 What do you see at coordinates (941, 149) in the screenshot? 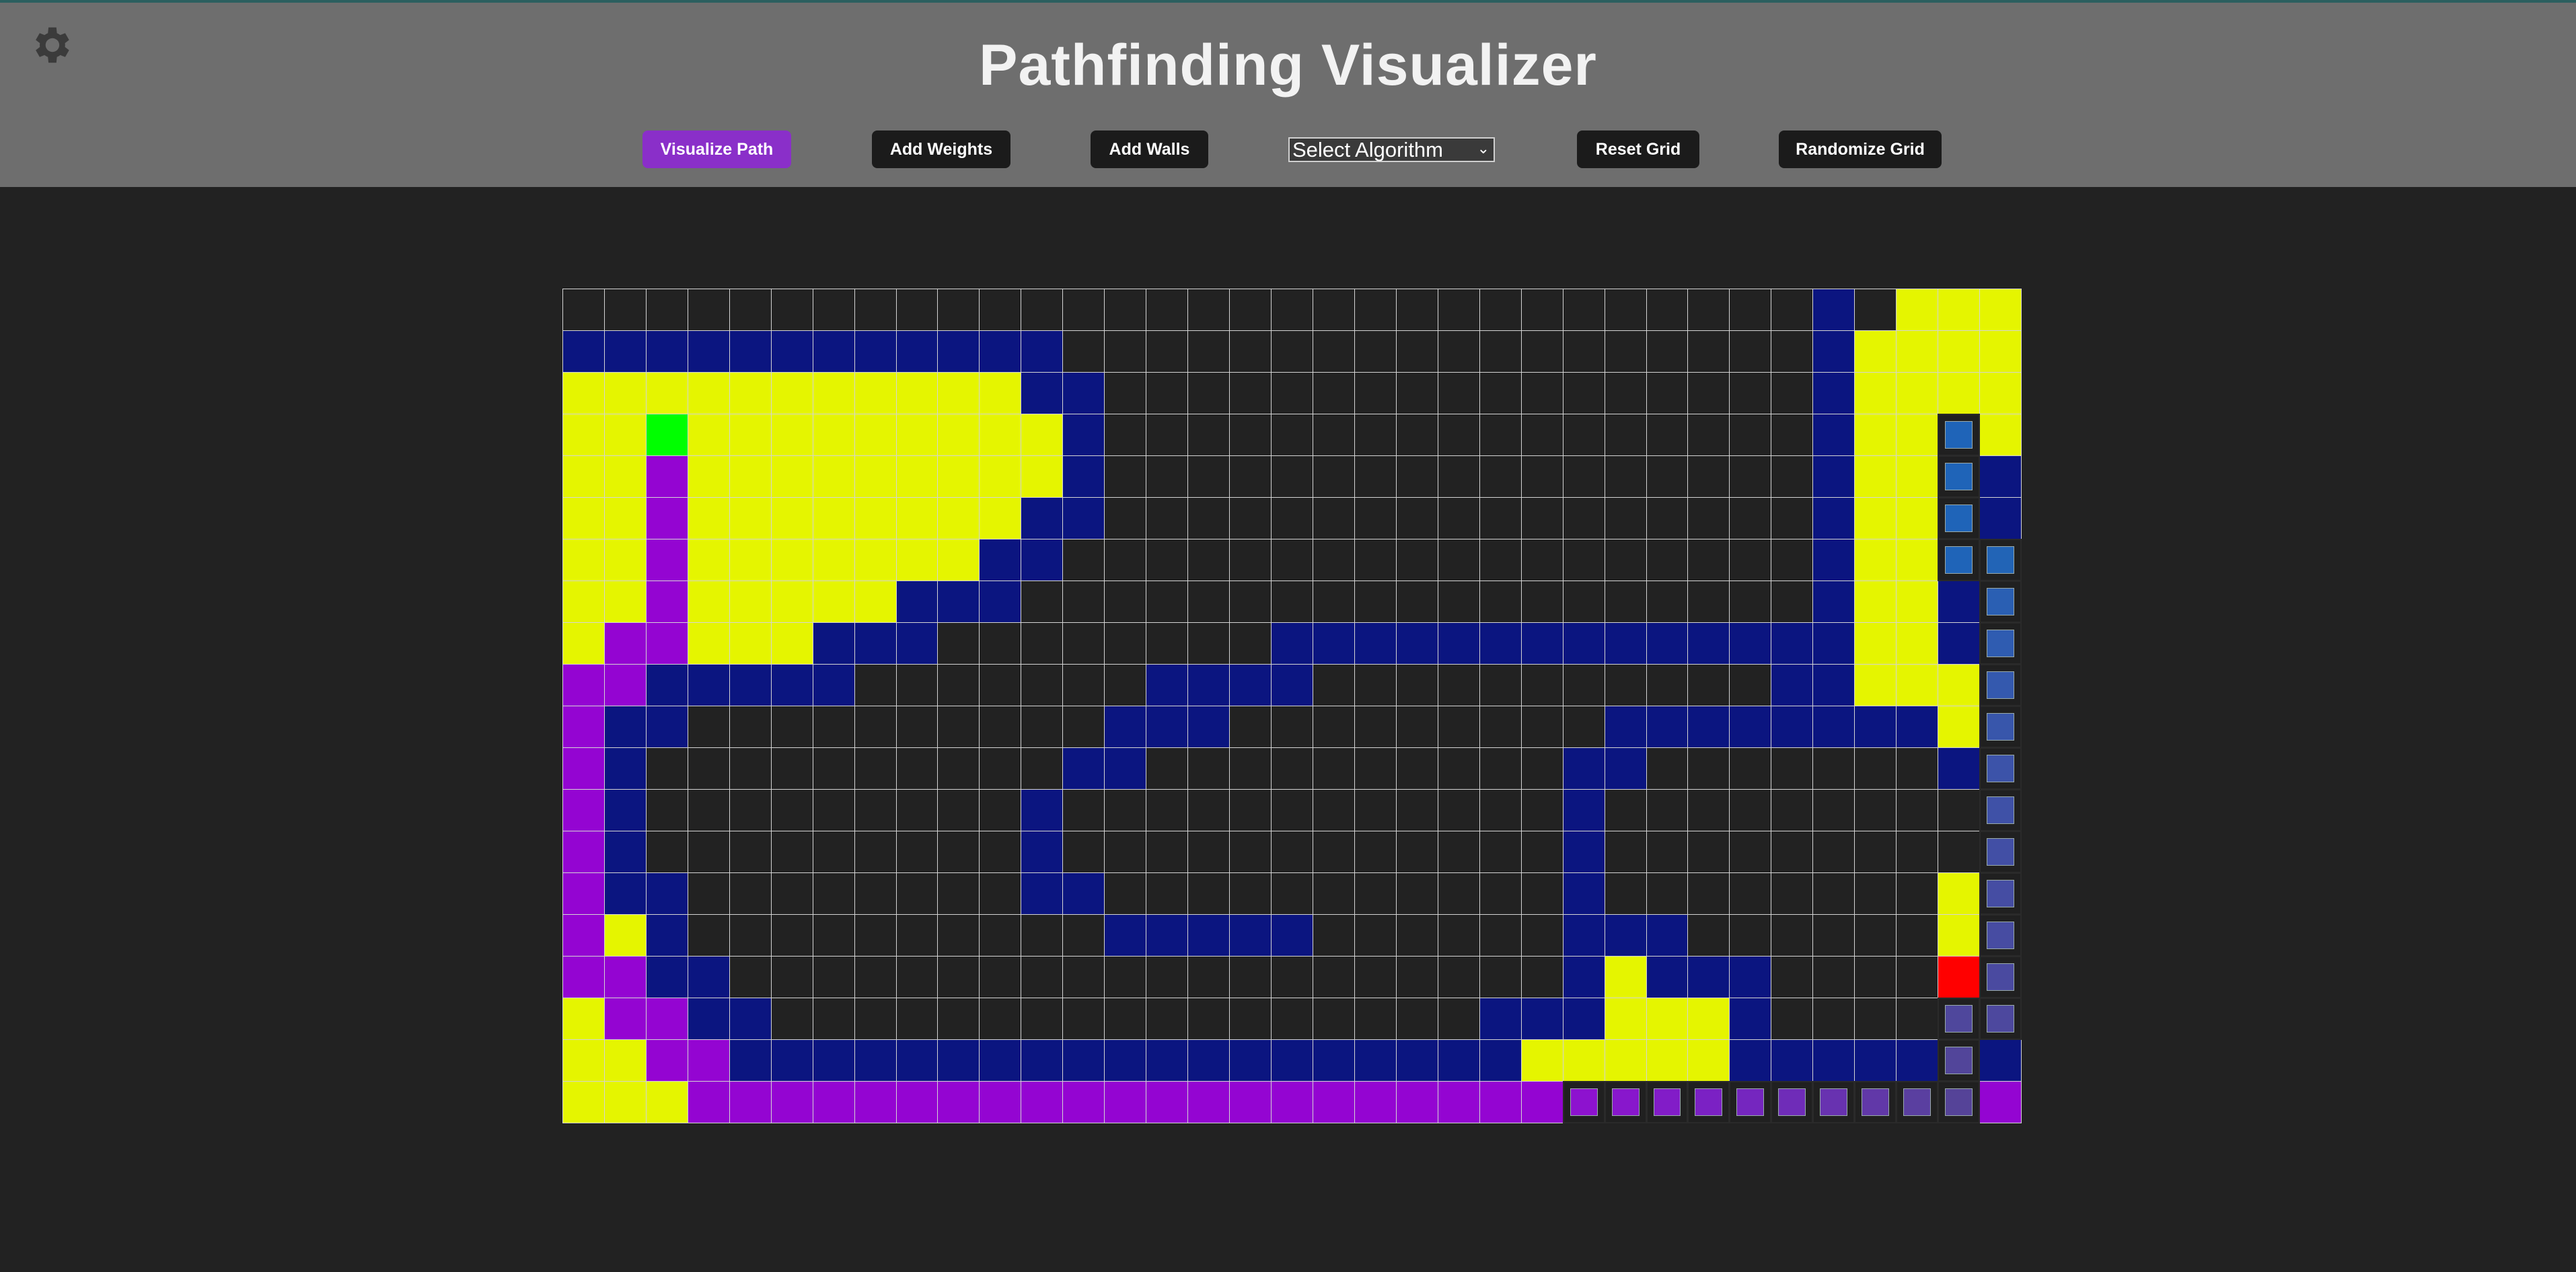
I see `add-weights-button: Add Weights` at bounding box center [941, 149].